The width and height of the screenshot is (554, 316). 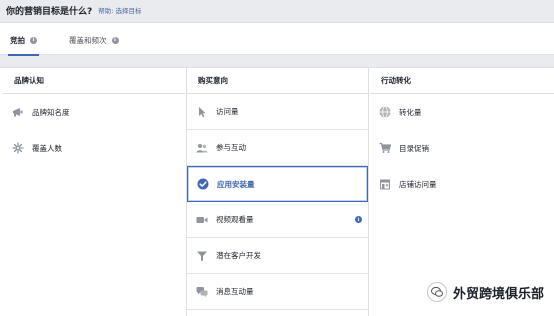 What do you see at coordinates (414, 148) in the screenshot?
I see `objective-label: 目录促销` at bounding box center [414, 148].